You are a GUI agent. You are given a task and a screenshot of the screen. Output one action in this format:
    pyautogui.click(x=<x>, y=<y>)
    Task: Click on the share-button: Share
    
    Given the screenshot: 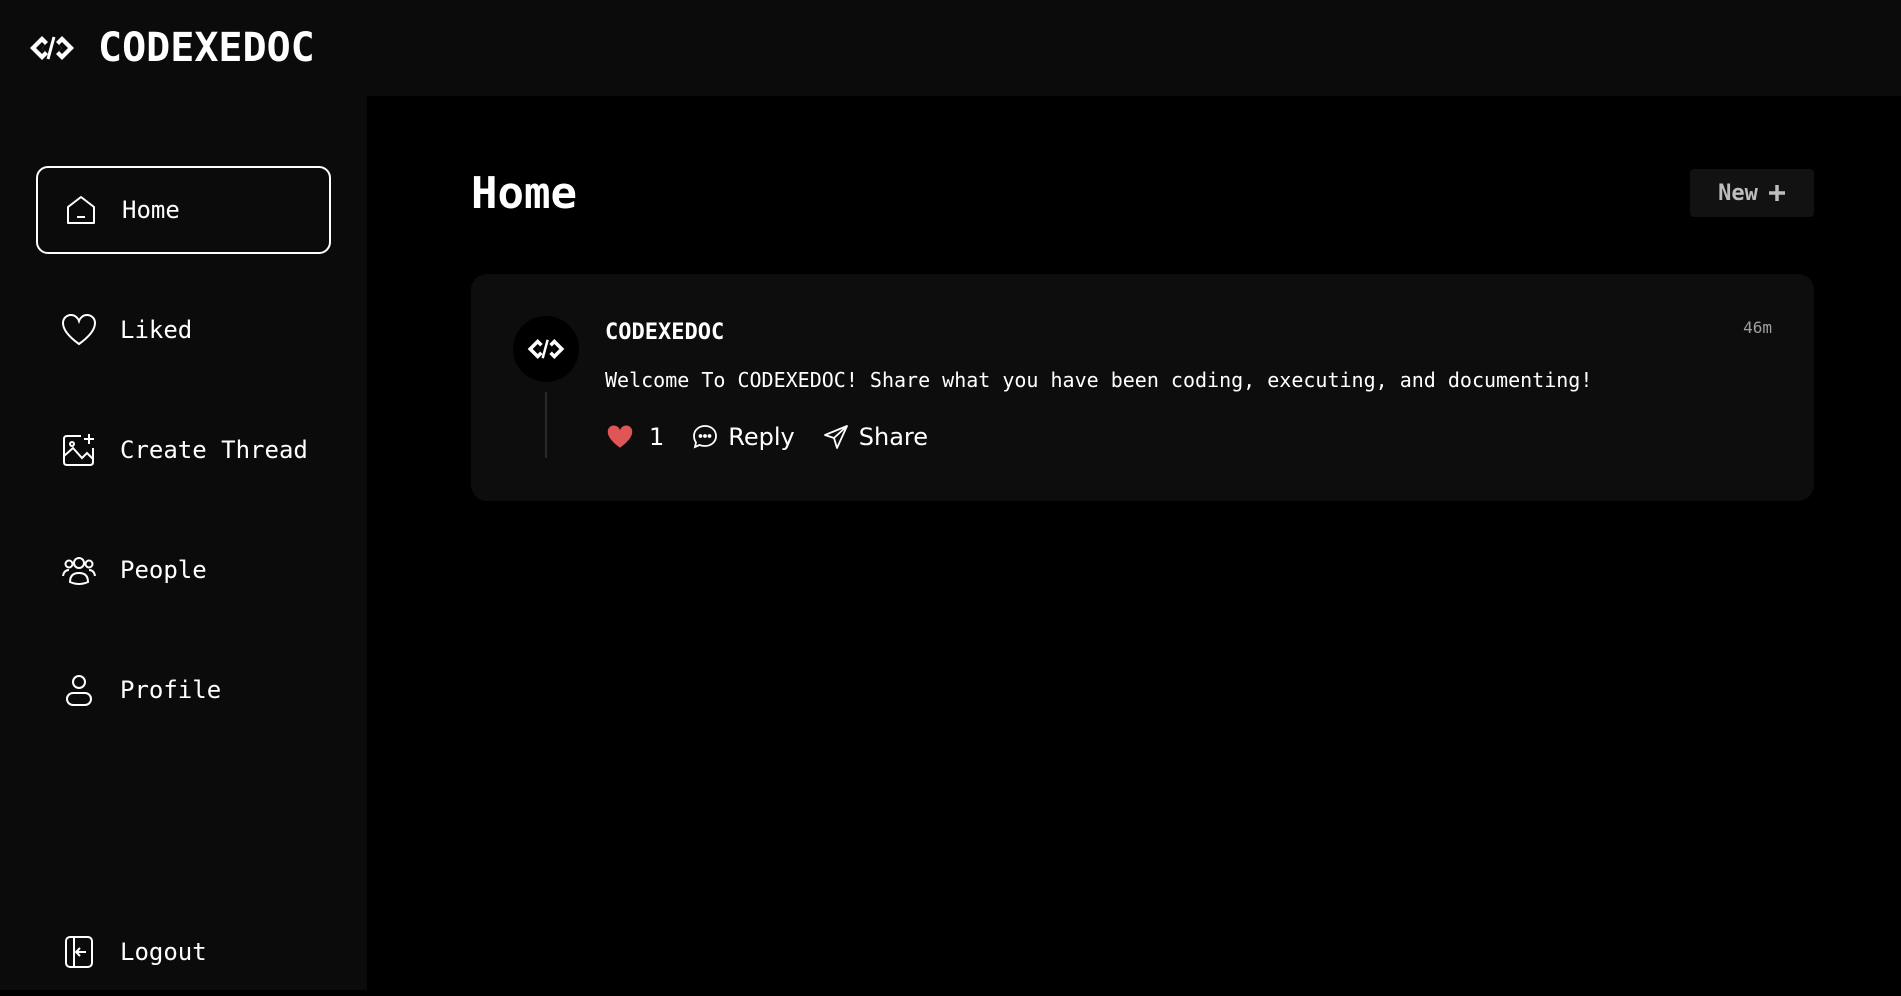 What is the action you would take?
    pyautogui.click(x=874, y=437)
    